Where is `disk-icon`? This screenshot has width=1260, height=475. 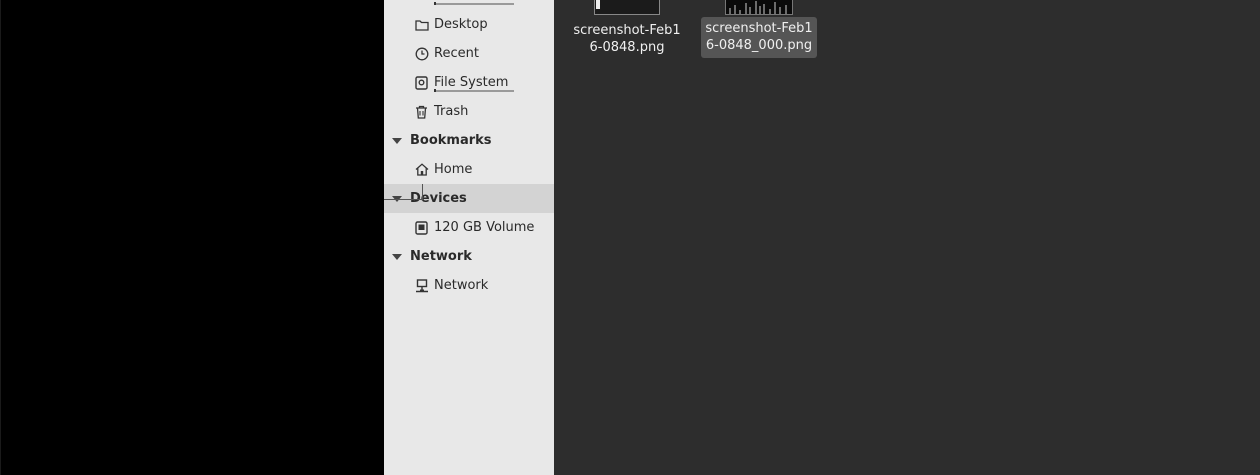 disk-icon is located at coordinates (421, 227).